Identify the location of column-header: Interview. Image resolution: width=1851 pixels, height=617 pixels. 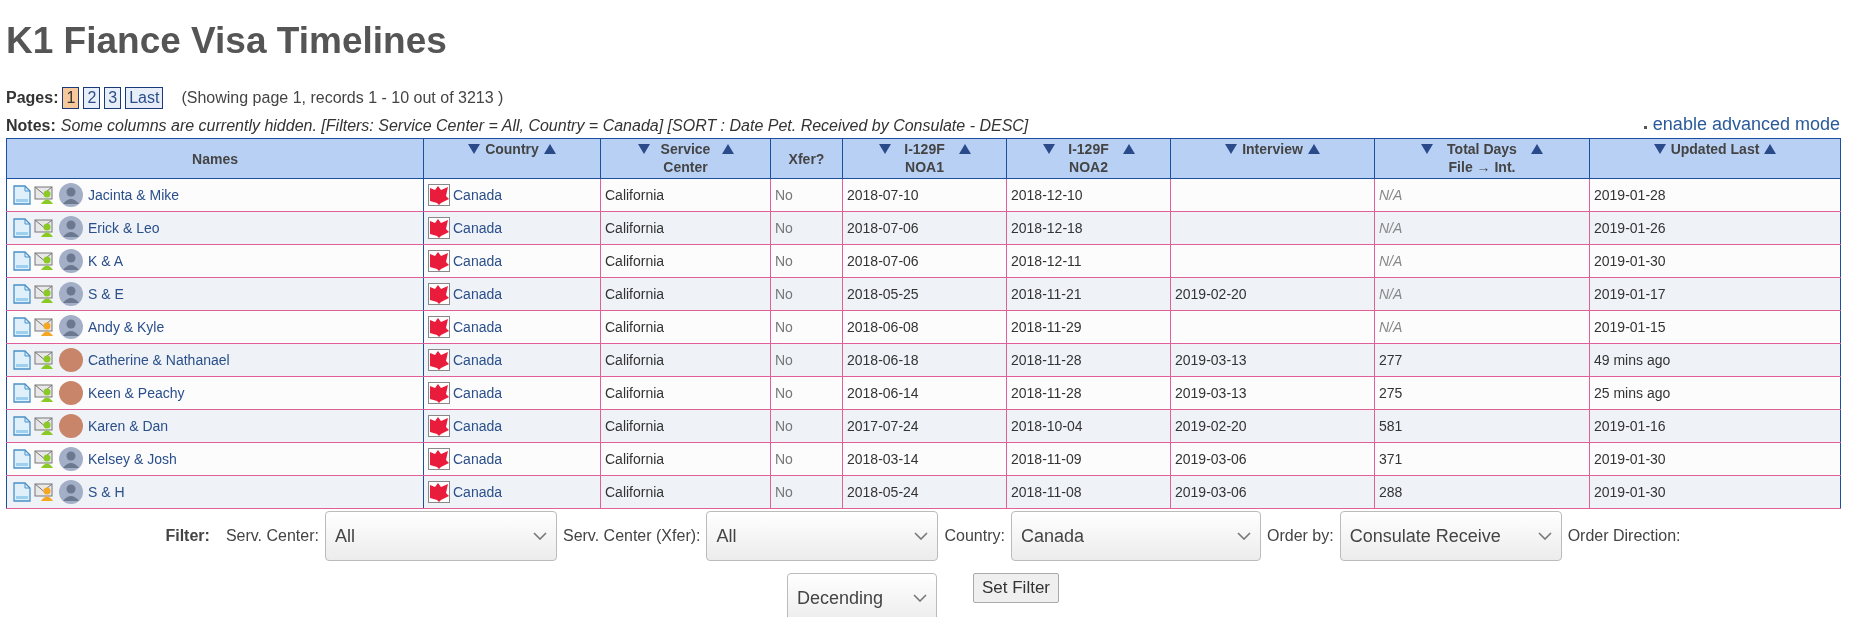
(1272, 149).